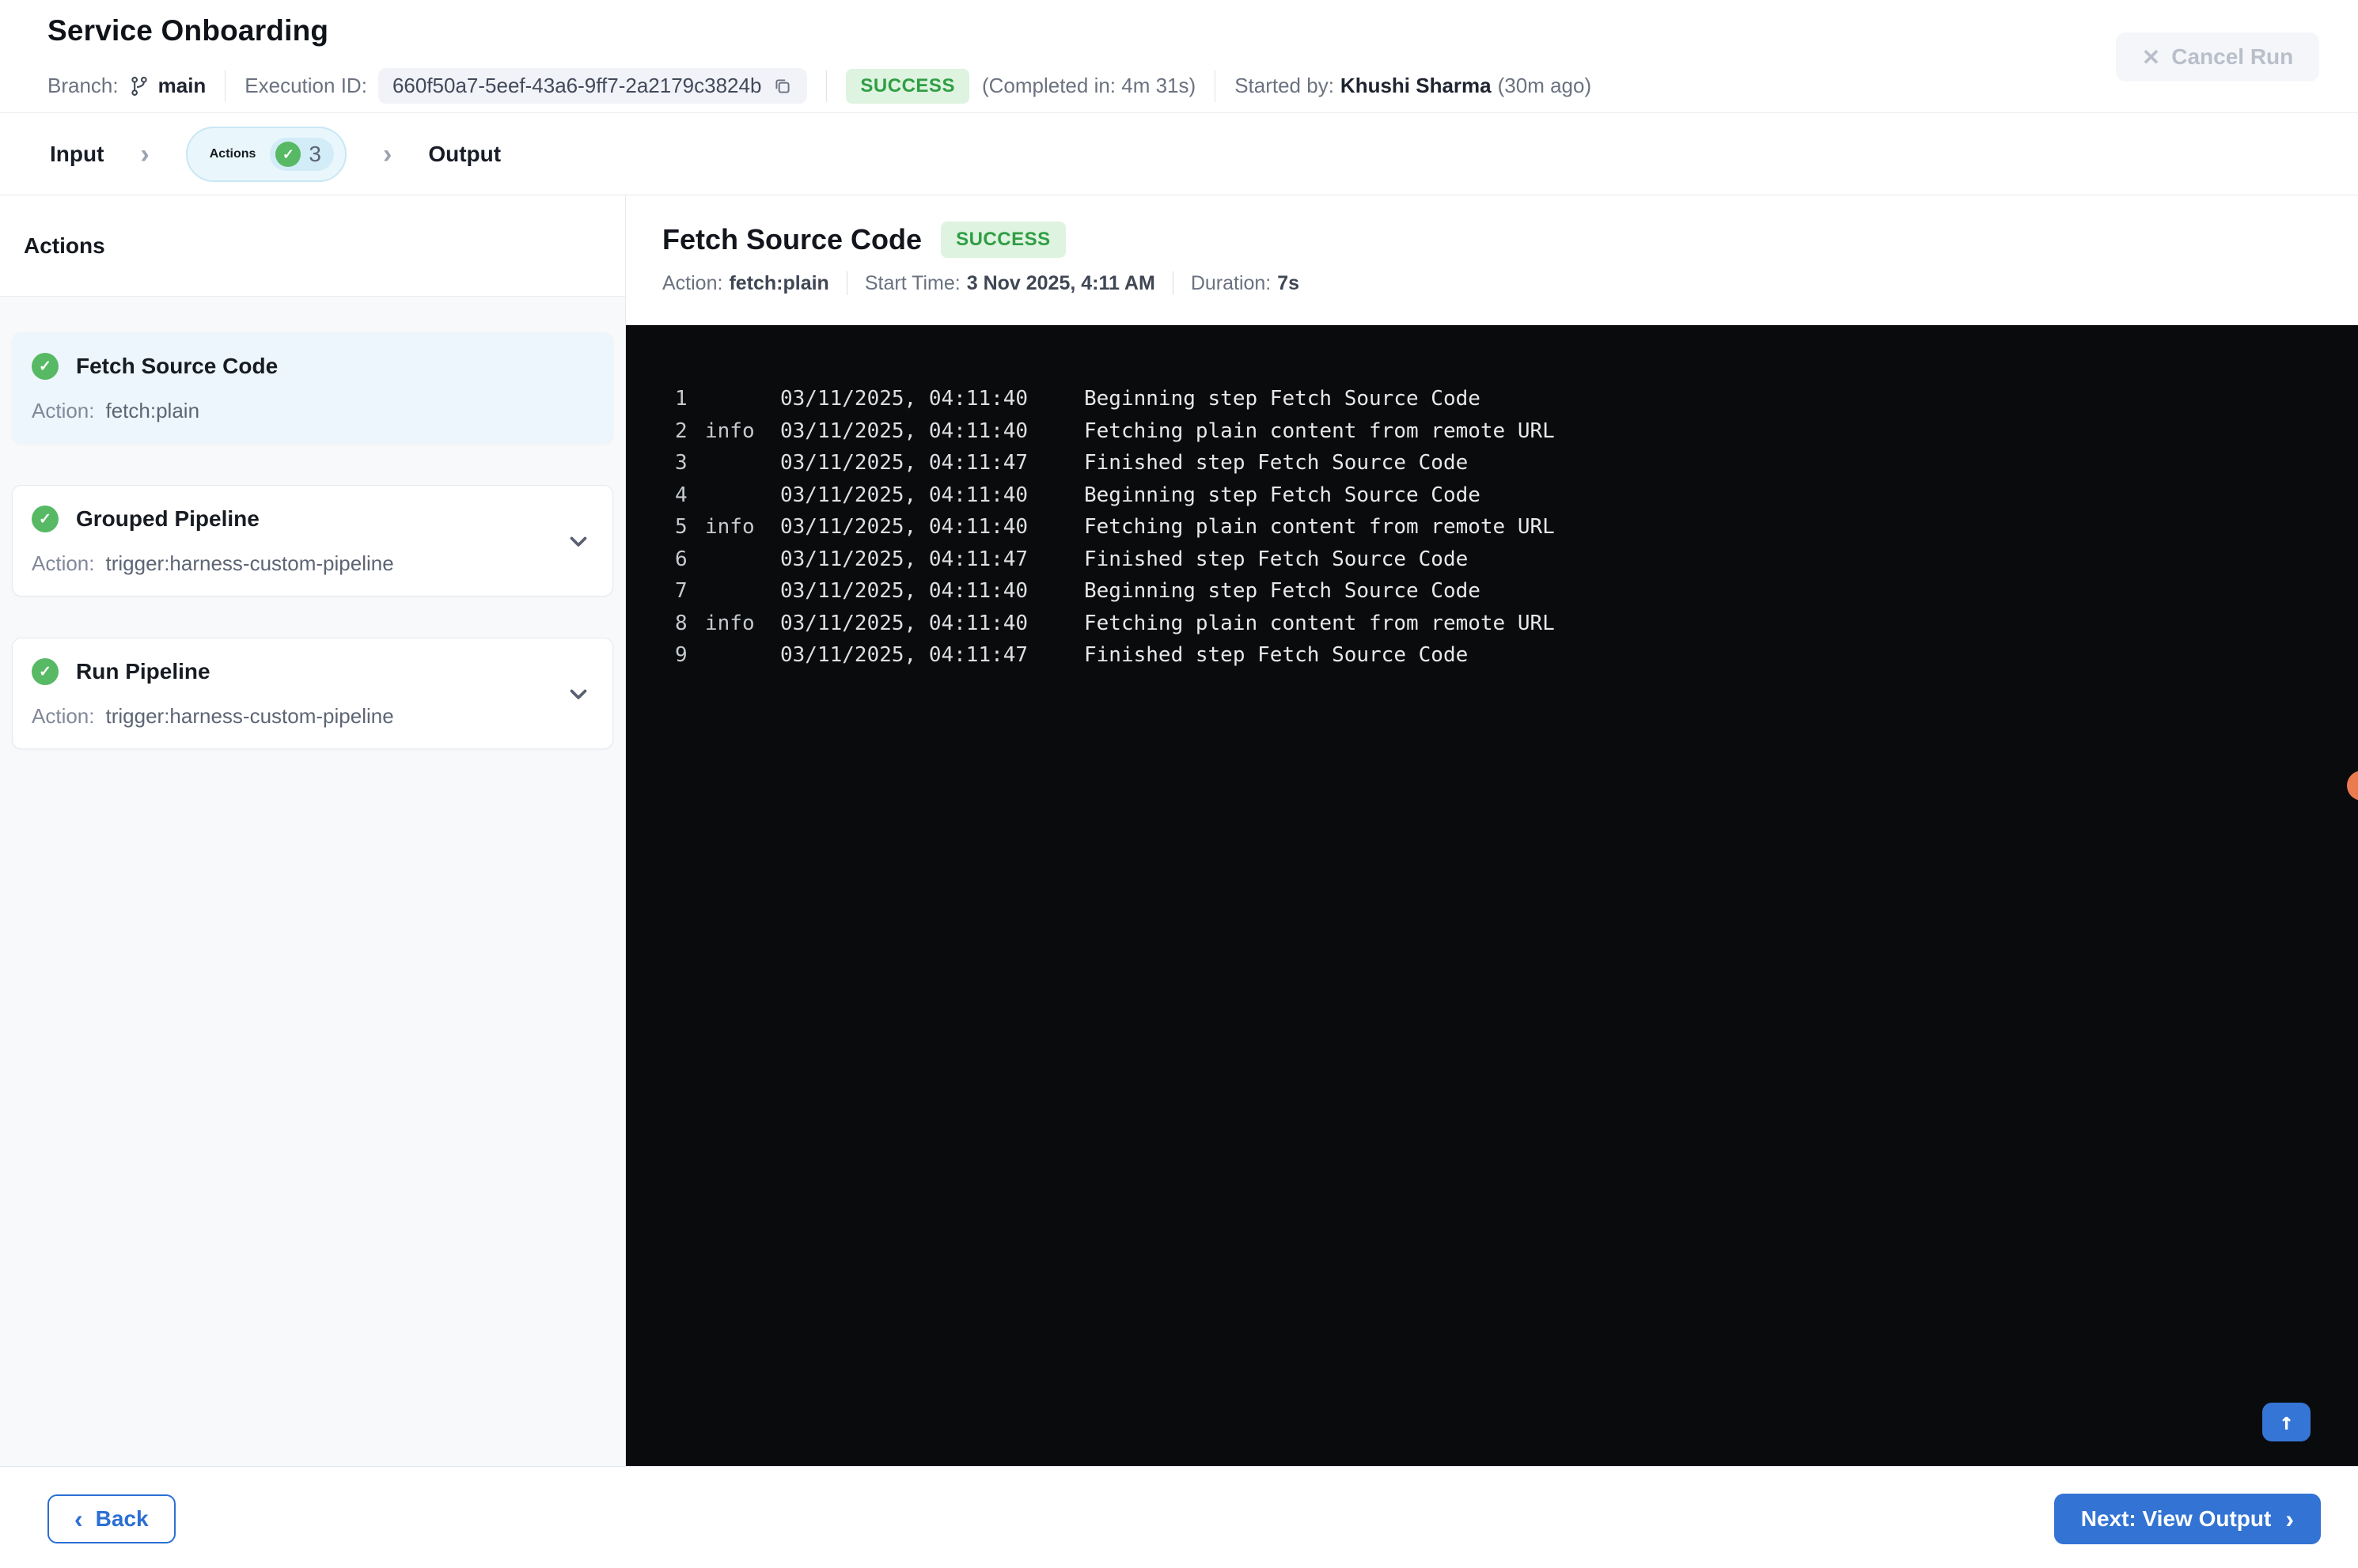 This screenshot has height=1568, width=2358. I want to click on action-card-title: Fetch Source Code, so click(177, 366).